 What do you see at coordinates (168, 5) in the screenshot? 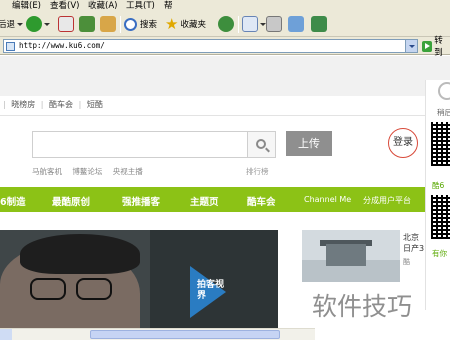
I see `menu-help: 帮` at bounding box center [168, 5].